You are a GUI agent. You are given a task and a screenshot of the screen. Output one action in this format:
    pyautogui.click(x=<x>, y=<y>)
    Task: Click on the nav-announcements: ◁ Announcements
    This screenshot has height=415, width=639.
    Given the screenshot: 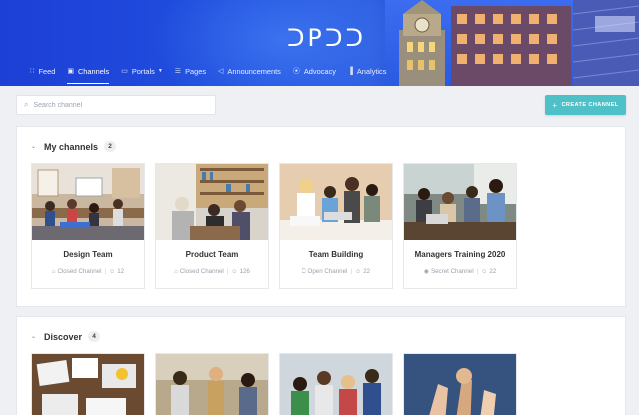 What is the action you would take?
    pyautogui.click(x=249, y=71)
    